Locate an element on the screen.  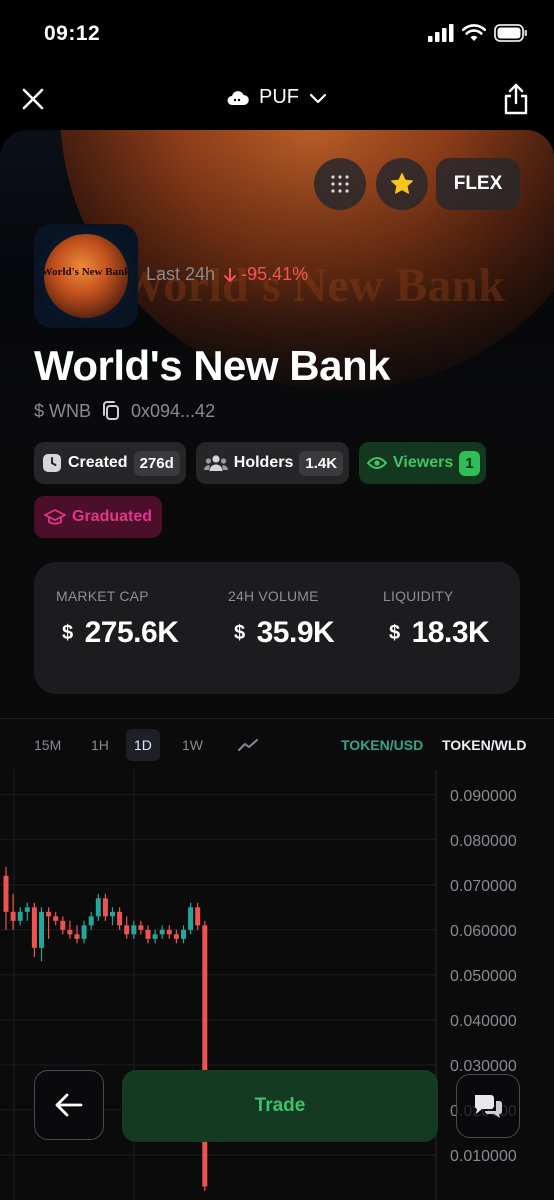
change-value: -95.41% is located at coordinates (265, 274).